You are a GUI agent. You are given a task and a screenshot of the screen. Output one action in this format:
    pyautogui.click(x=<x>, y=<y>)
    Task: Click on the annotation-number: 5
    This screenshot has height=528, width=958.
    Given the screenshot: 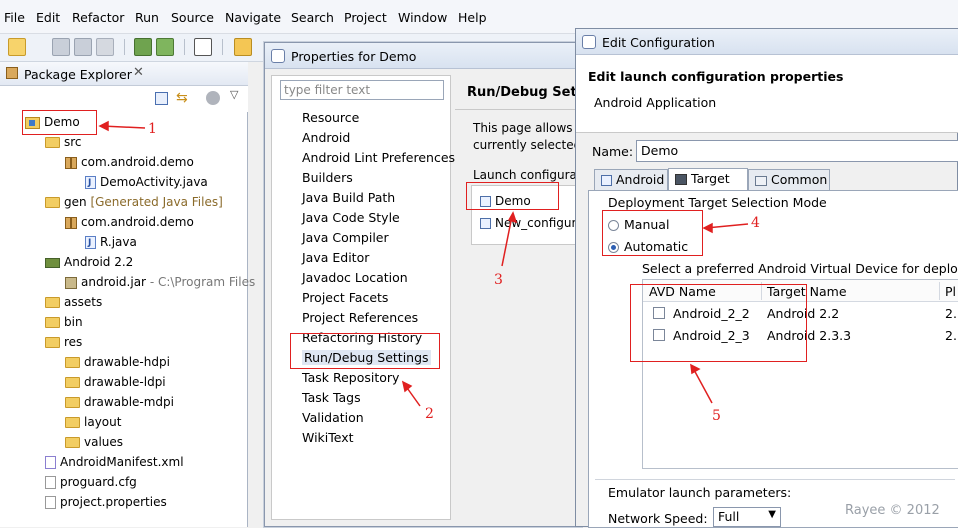 What is the action you would take?
    pyautogui.click(x=716, y=416)
    